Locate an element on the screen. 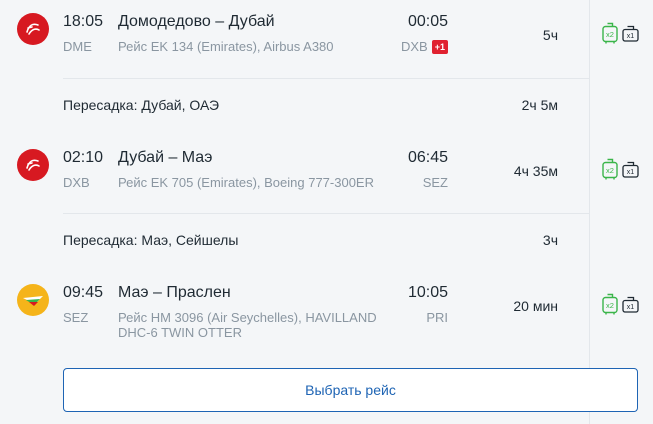 This screenshot has height=424, width=653. arrival-code-group: DXB +1 is located at coordinates (424, 46).